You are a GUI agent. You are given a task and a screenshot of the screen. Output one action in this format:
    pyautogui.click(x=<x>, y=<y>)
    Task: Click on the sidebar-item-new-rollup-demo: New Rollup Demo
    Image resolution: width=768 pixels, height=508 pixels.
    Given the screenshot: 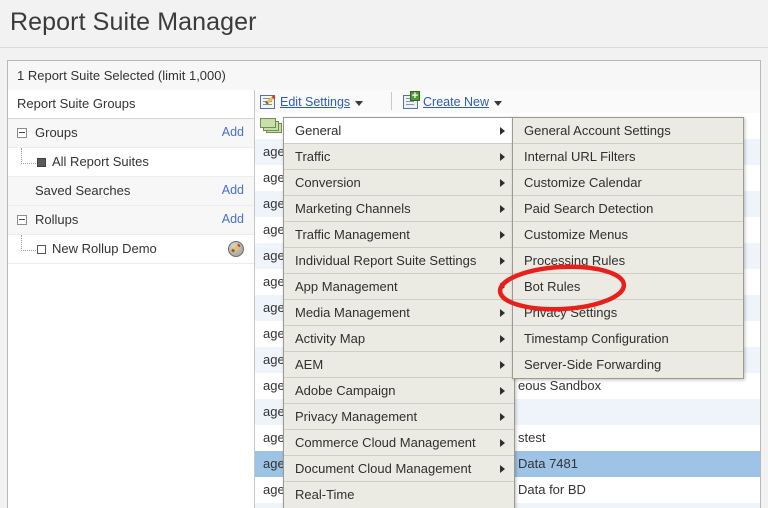 What is the action you would take?
    pyautogui.click(x=131, y=249)
    